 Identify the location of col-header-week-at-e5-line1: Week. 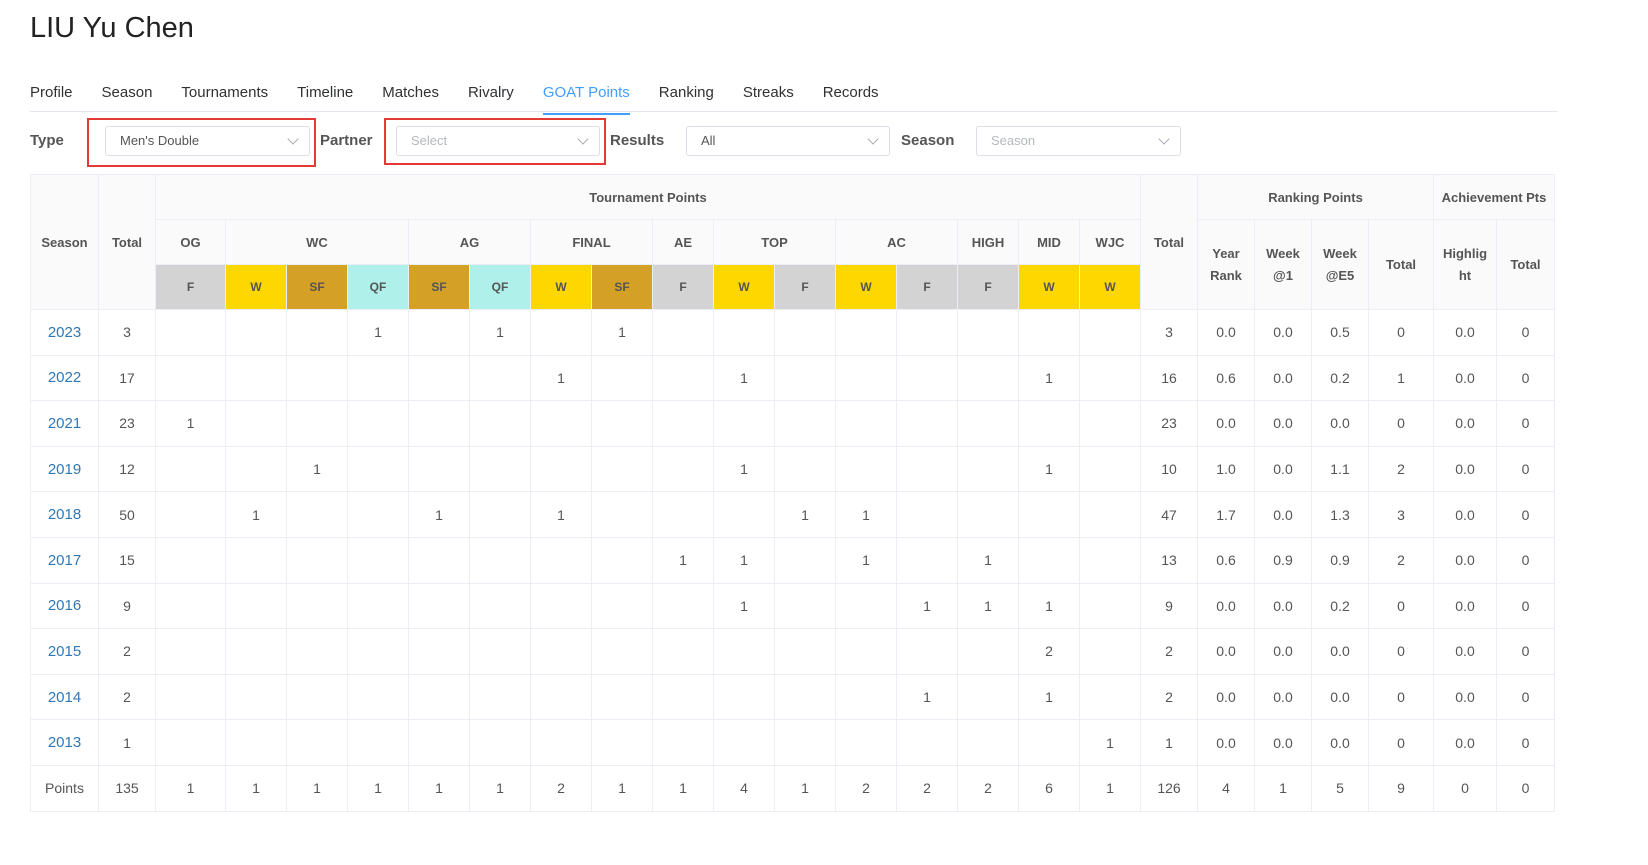
(1340, 253).